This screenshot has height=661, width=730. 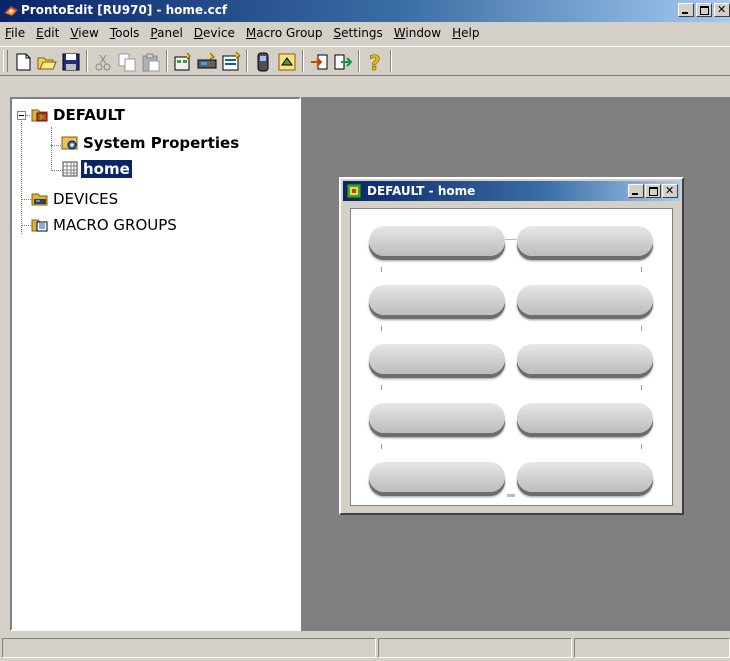 I want to click on panel-window-title-bar: DEFAULT - home, so click(x=511, y=191).